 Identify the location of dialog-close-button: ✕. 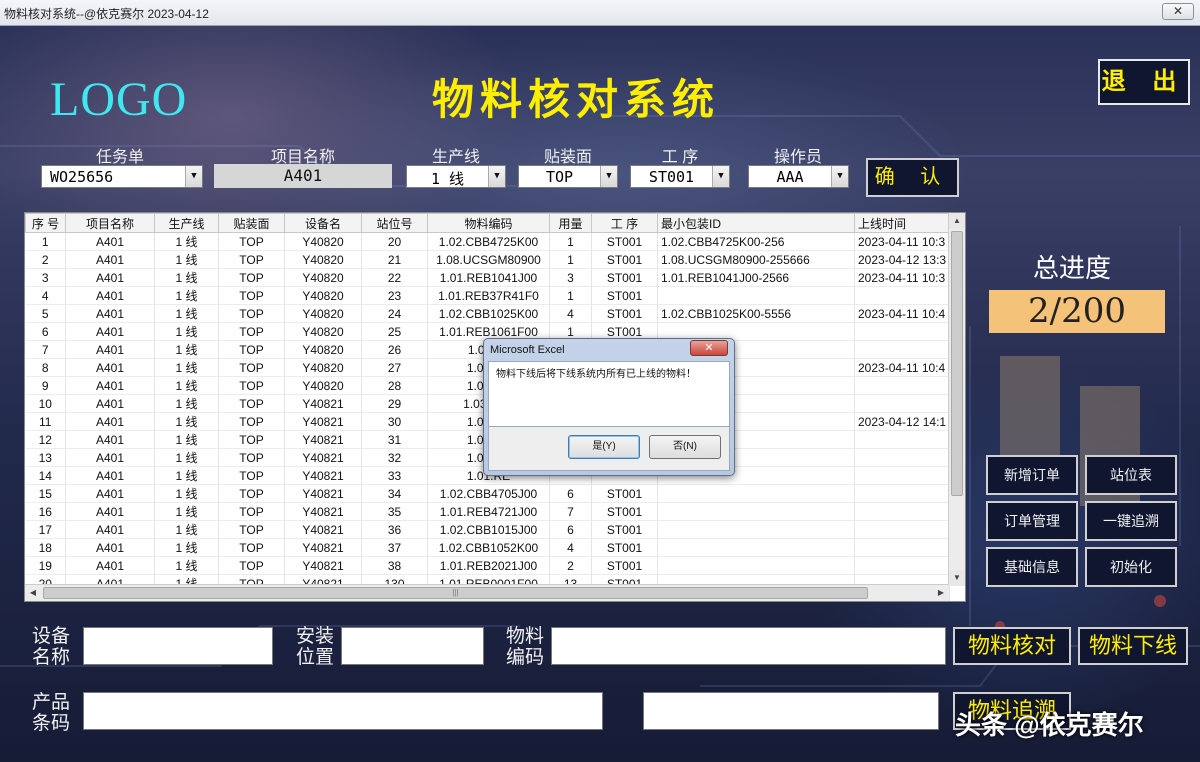
(709, 348).